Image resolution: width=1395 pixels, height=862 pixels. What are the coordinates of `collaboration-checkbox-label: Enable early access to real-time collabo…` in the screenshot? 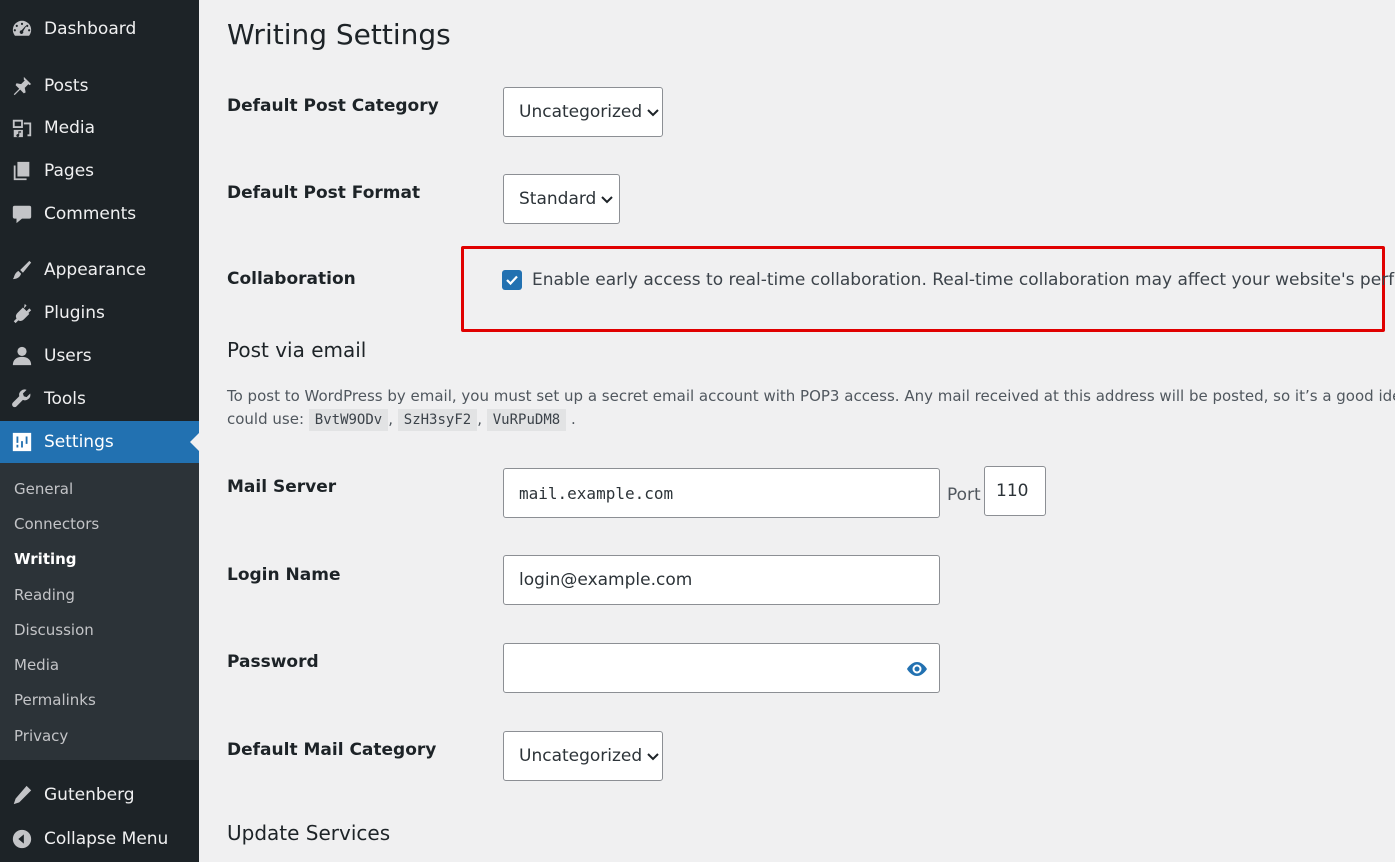 It's located at (963, 280).